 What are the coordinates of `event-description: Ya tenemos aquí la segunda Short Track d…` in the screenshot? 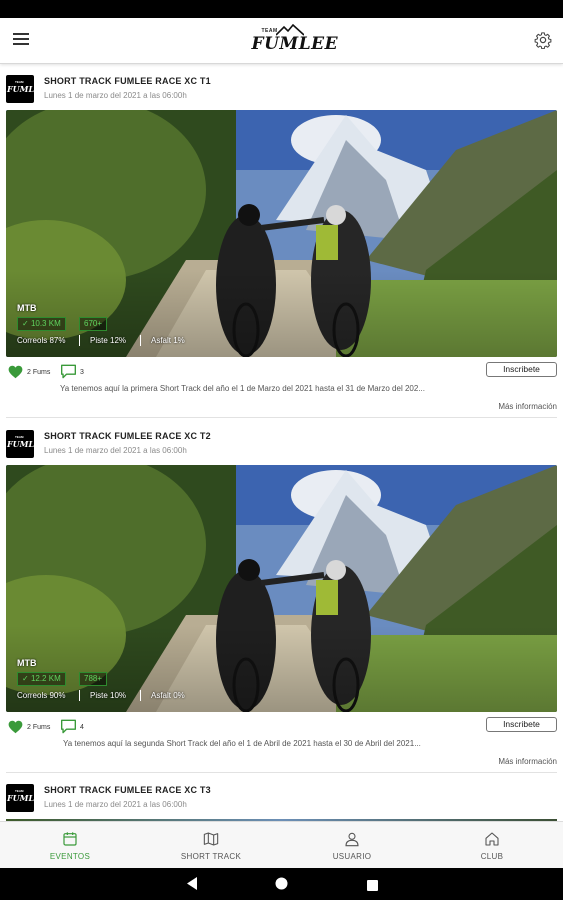 It's located at (242, 743).